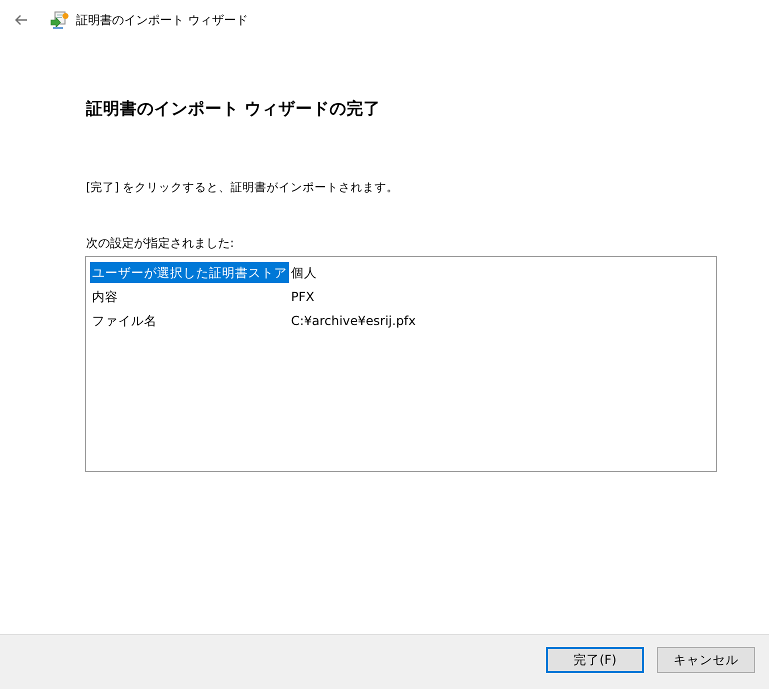  I want to click on cancel-button: キャンセル, so click(706, 660).